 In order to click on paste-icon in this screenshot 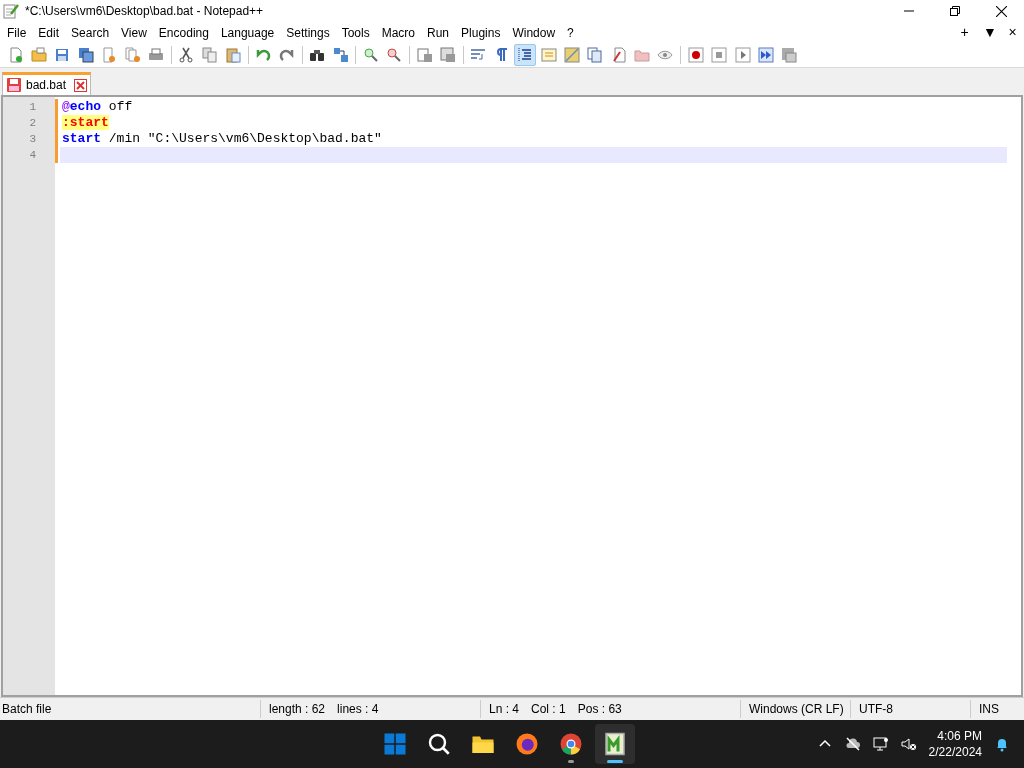, I will do `click(233, 55)`.